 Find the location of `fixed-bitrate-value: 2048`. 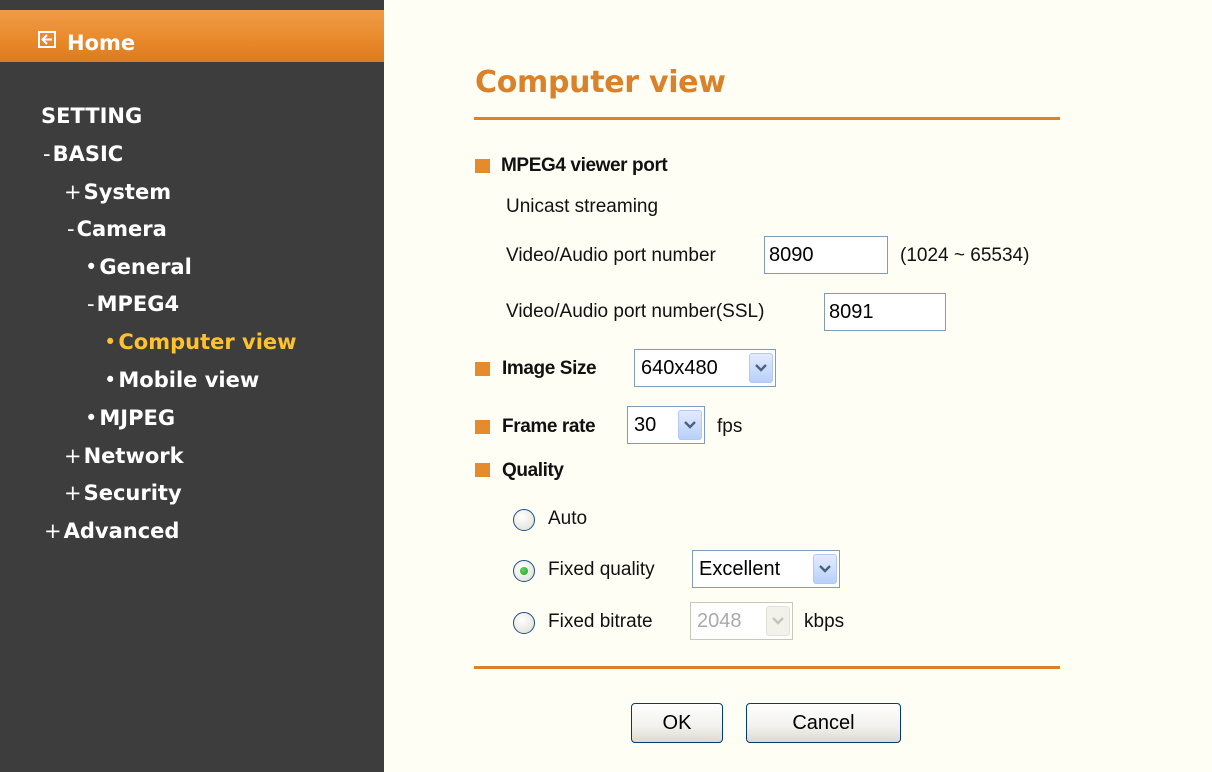

fixed-bitrate-value: 2048 is located at coordinates (719, 621).